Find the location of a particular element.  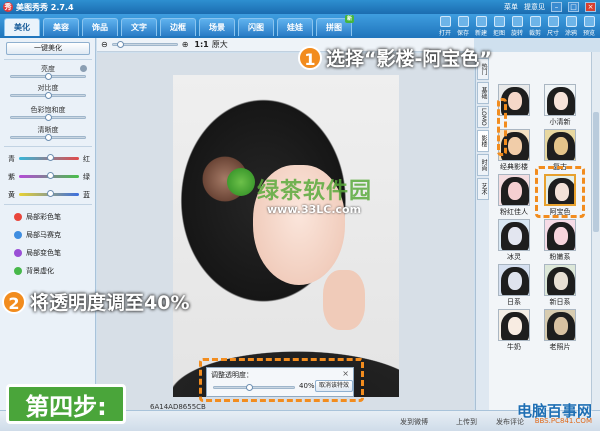

upload-link: 上传到 is located at coordinates (466, 422).